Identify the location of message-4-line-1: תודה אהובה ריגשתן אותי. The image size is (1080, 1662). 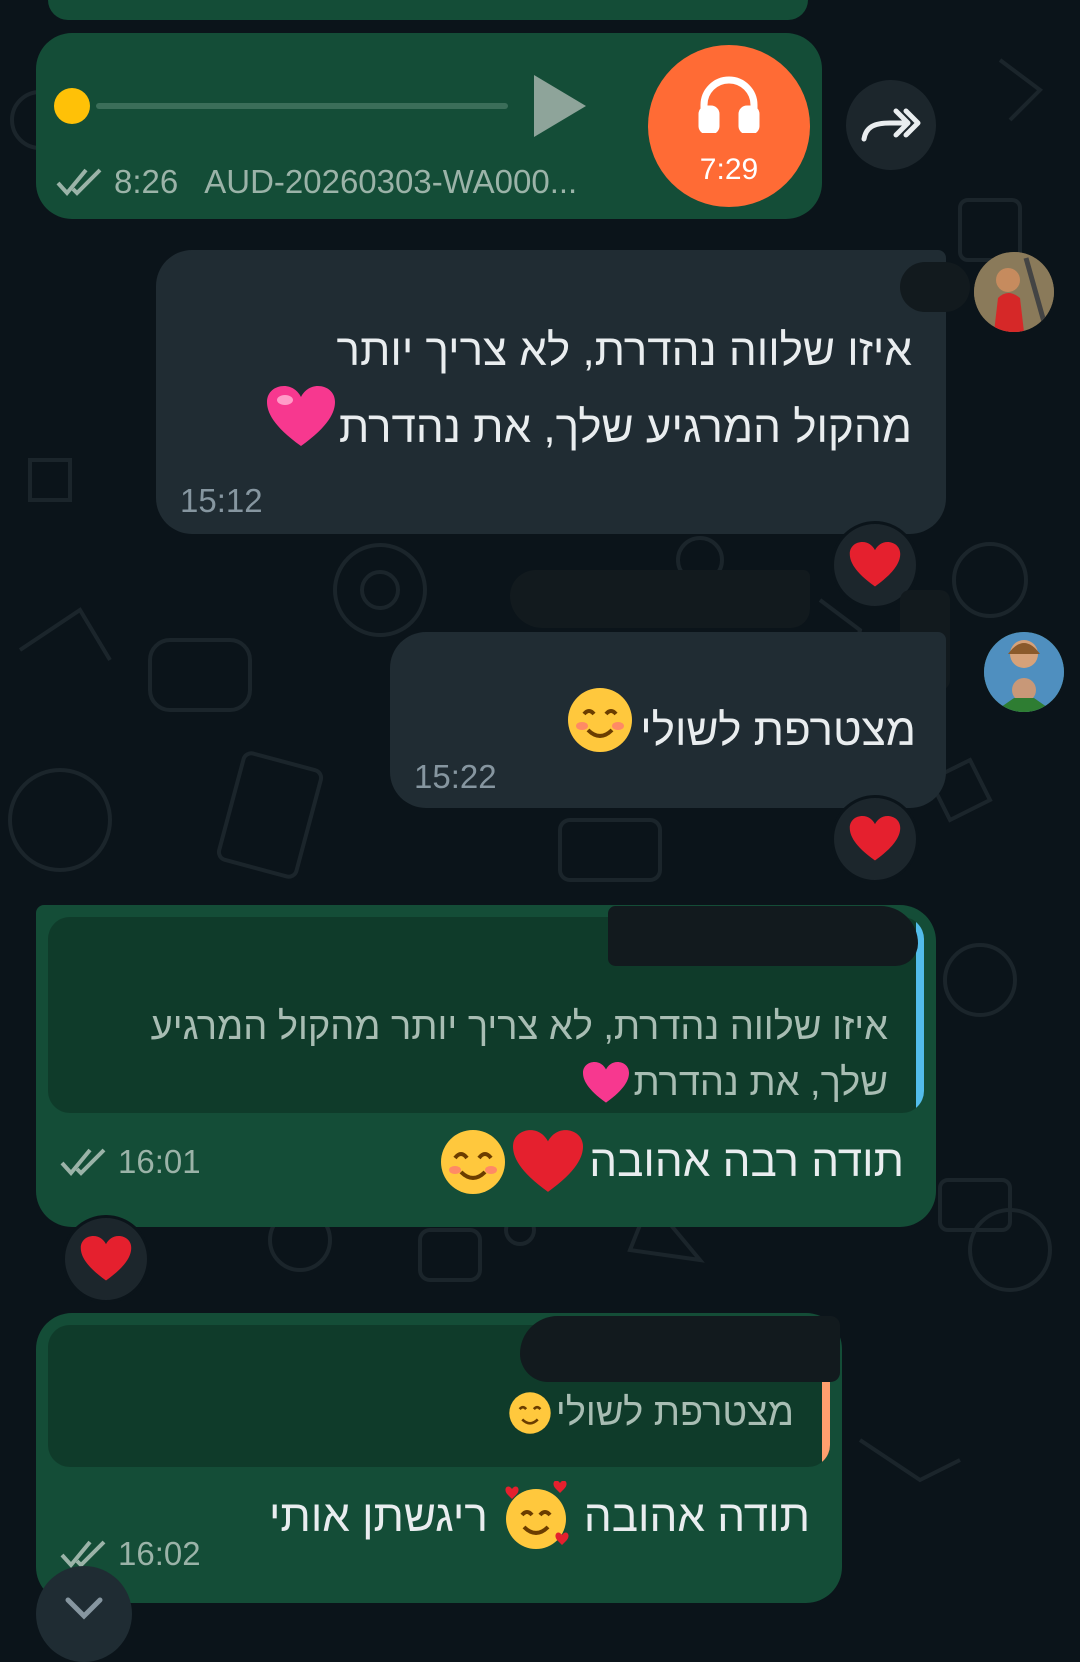
(539, 1517).